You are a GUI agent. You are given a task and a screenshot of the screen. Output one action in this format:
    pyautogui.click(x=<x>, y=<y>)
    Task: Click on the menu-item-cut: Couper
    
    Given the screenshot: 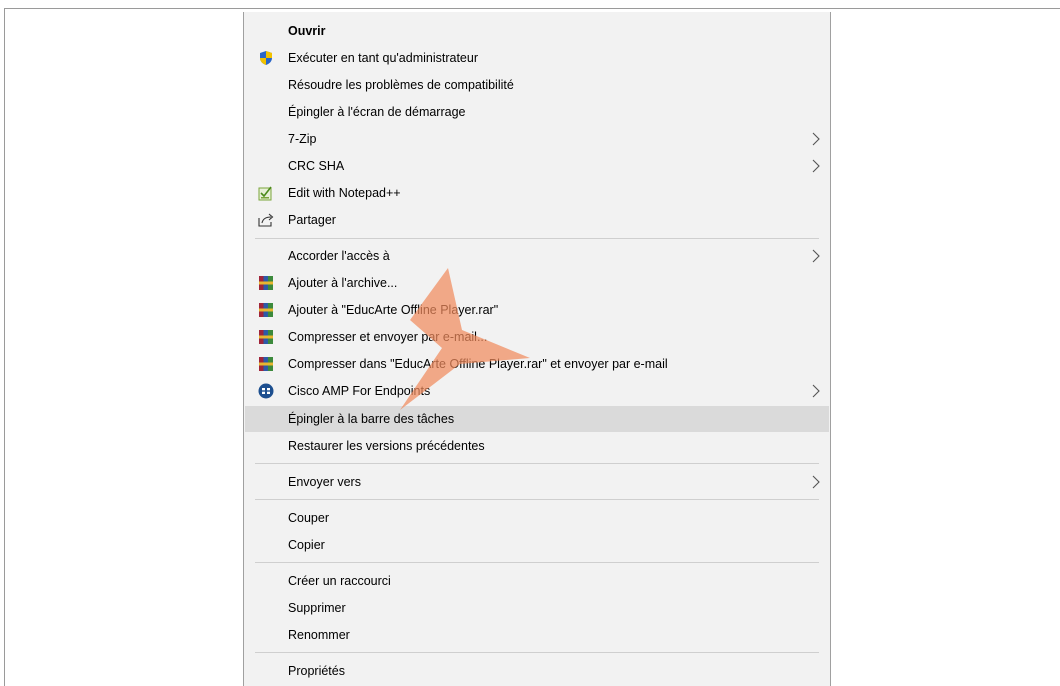 What is the action you would take?
    pyautogui.click(x=537, y=518)
    